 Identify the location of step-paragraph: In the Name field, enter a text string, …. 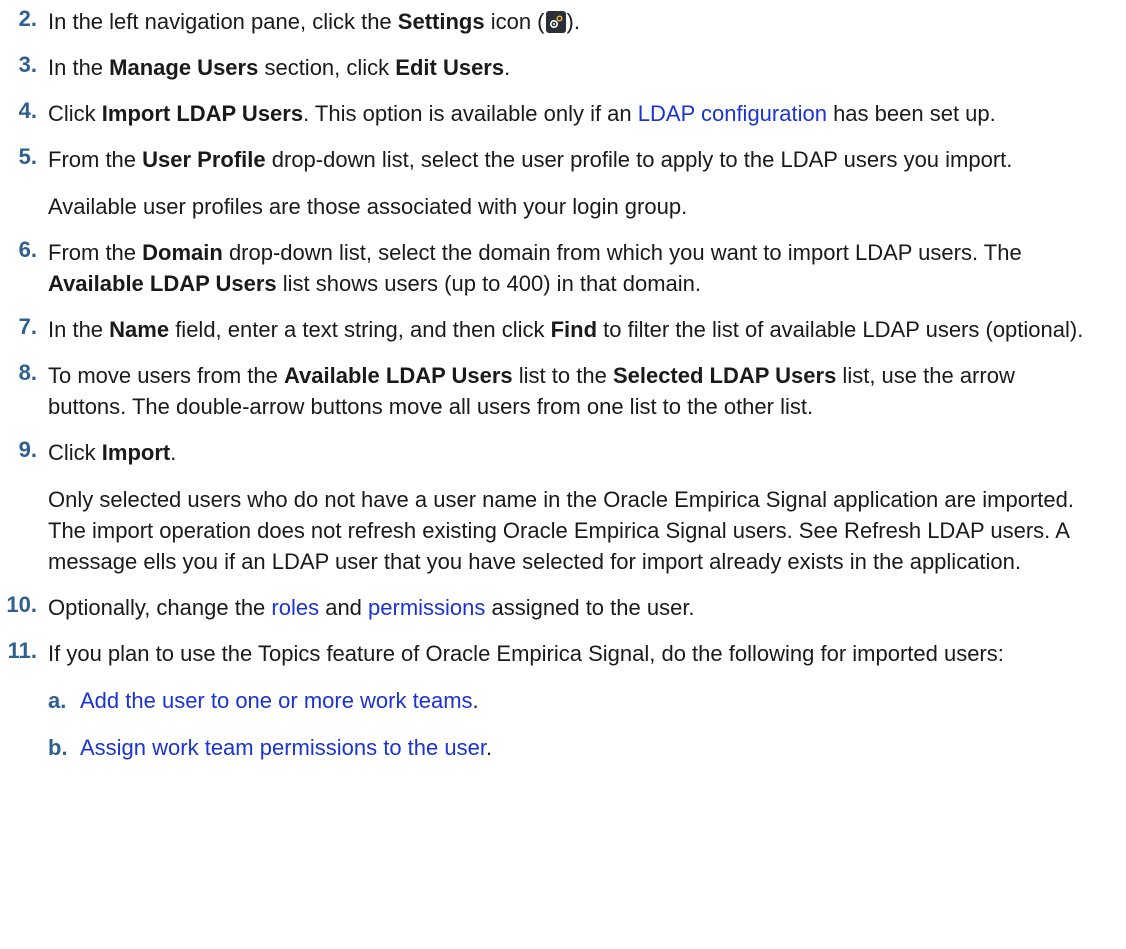
(572, 329).